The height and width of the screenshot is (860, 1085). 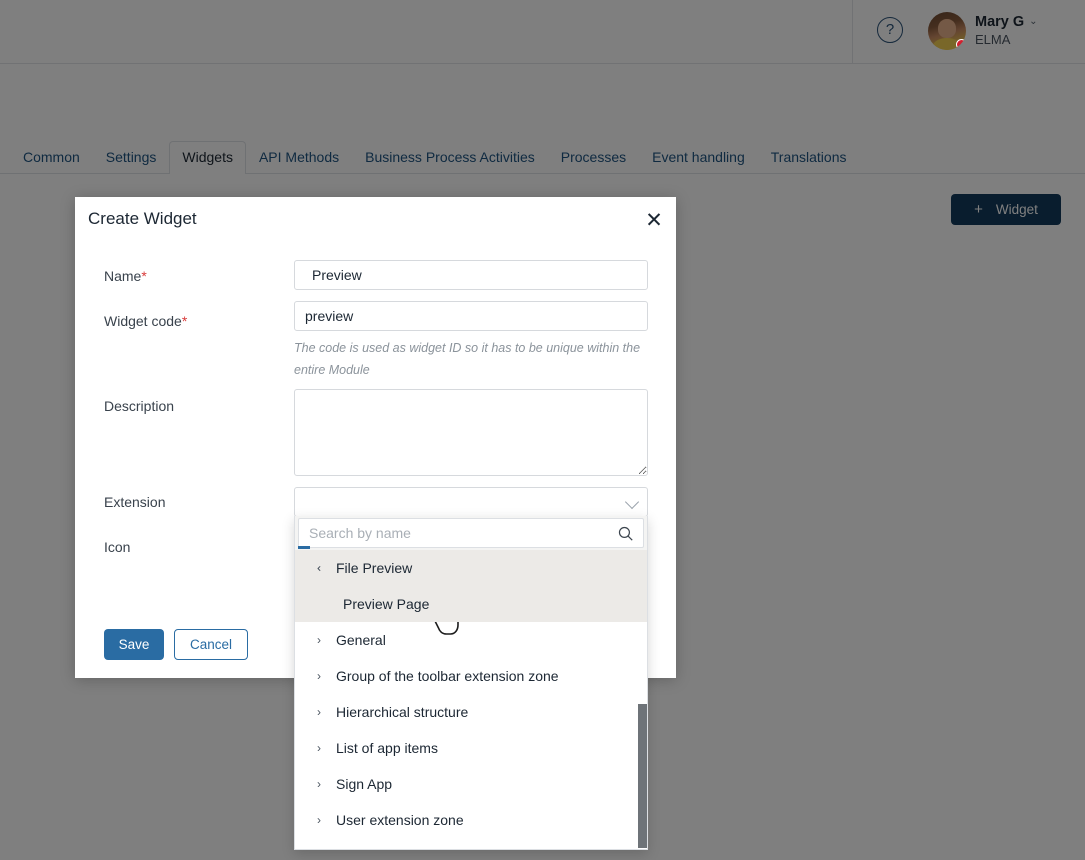 What do you see at coordinates (471, 640) in the screenshot?
I see `list-item-general: › General` at bounding box center [471, 640].